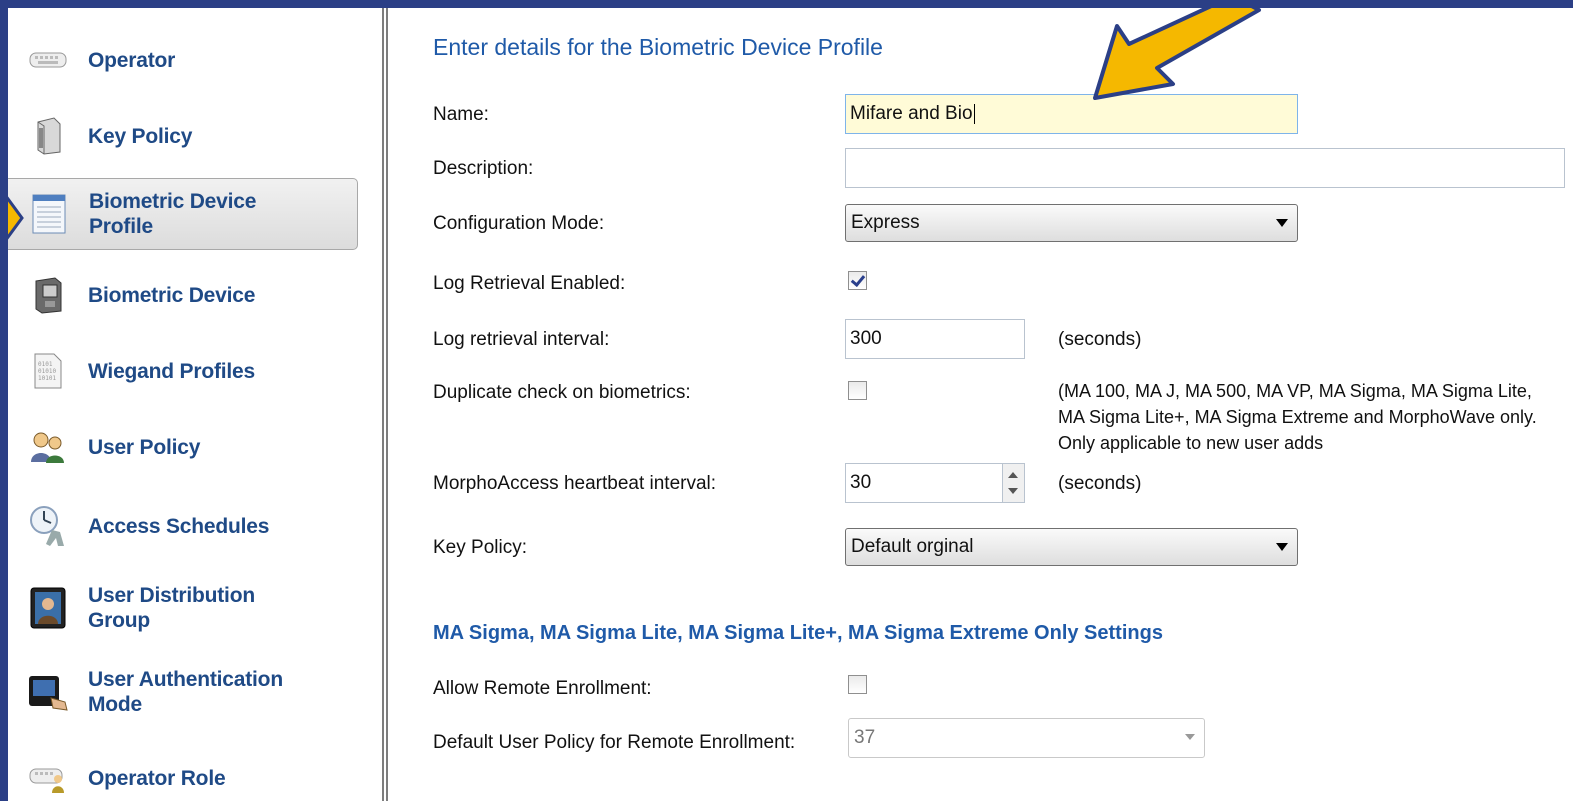 Image resolution: width=1573 pixels, height=801 pixels. Describe the element at coordinates (866, 338) in the screenshot. I see `log-retrieval-interval-value: 300` at that location.